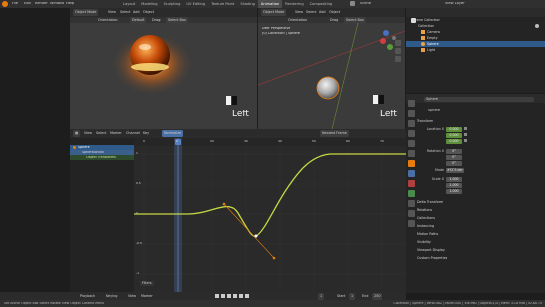  I want to click on bezier-handle-right, so click(274, 258).